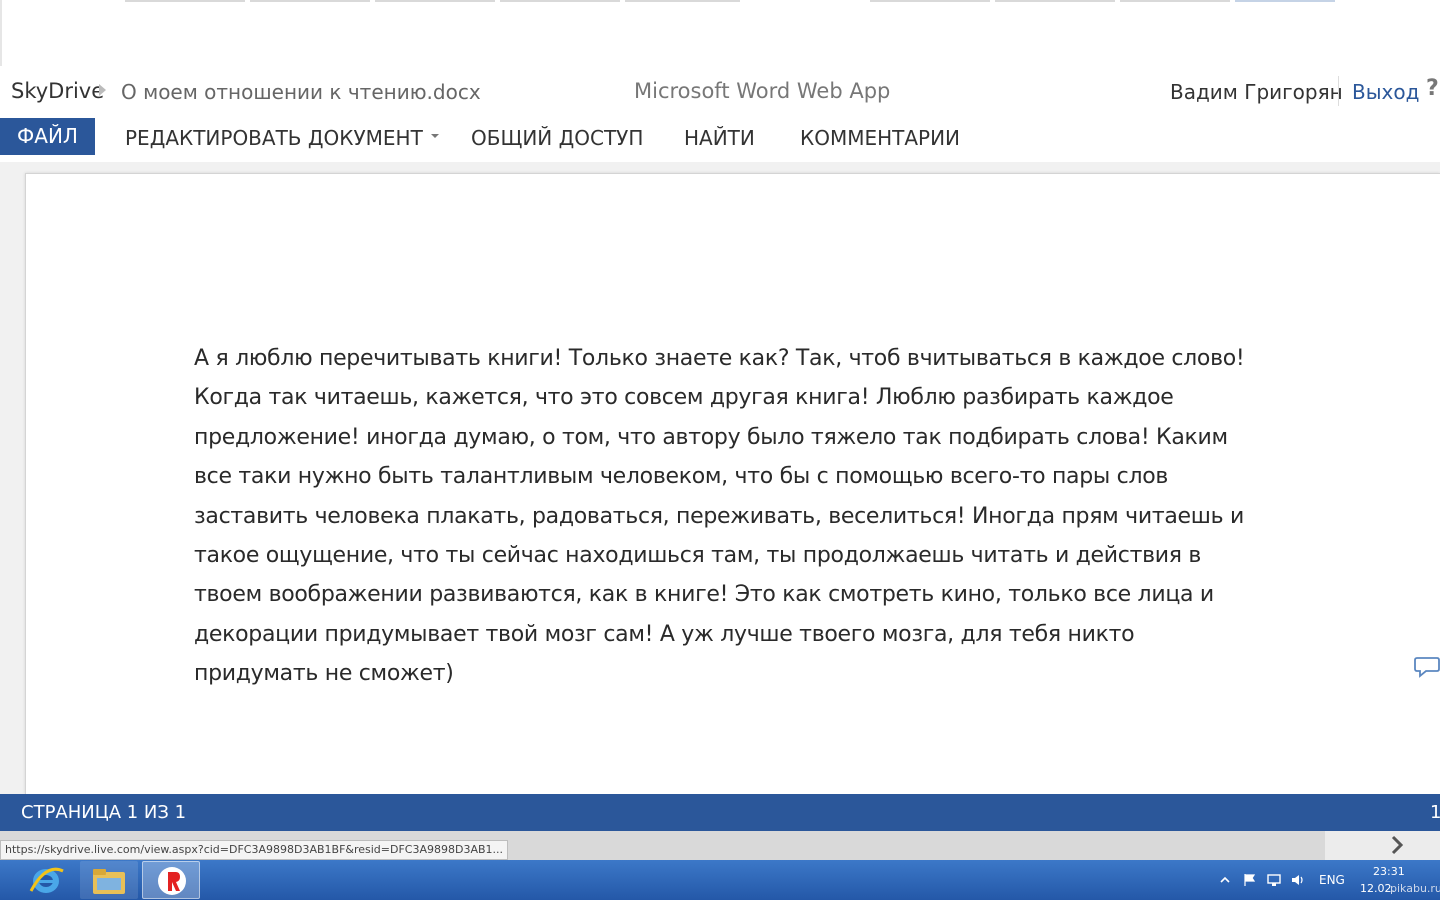 The width and height of the screenshot is (1440, 913). I want to click on file-explorer-button, so click(109, 880).